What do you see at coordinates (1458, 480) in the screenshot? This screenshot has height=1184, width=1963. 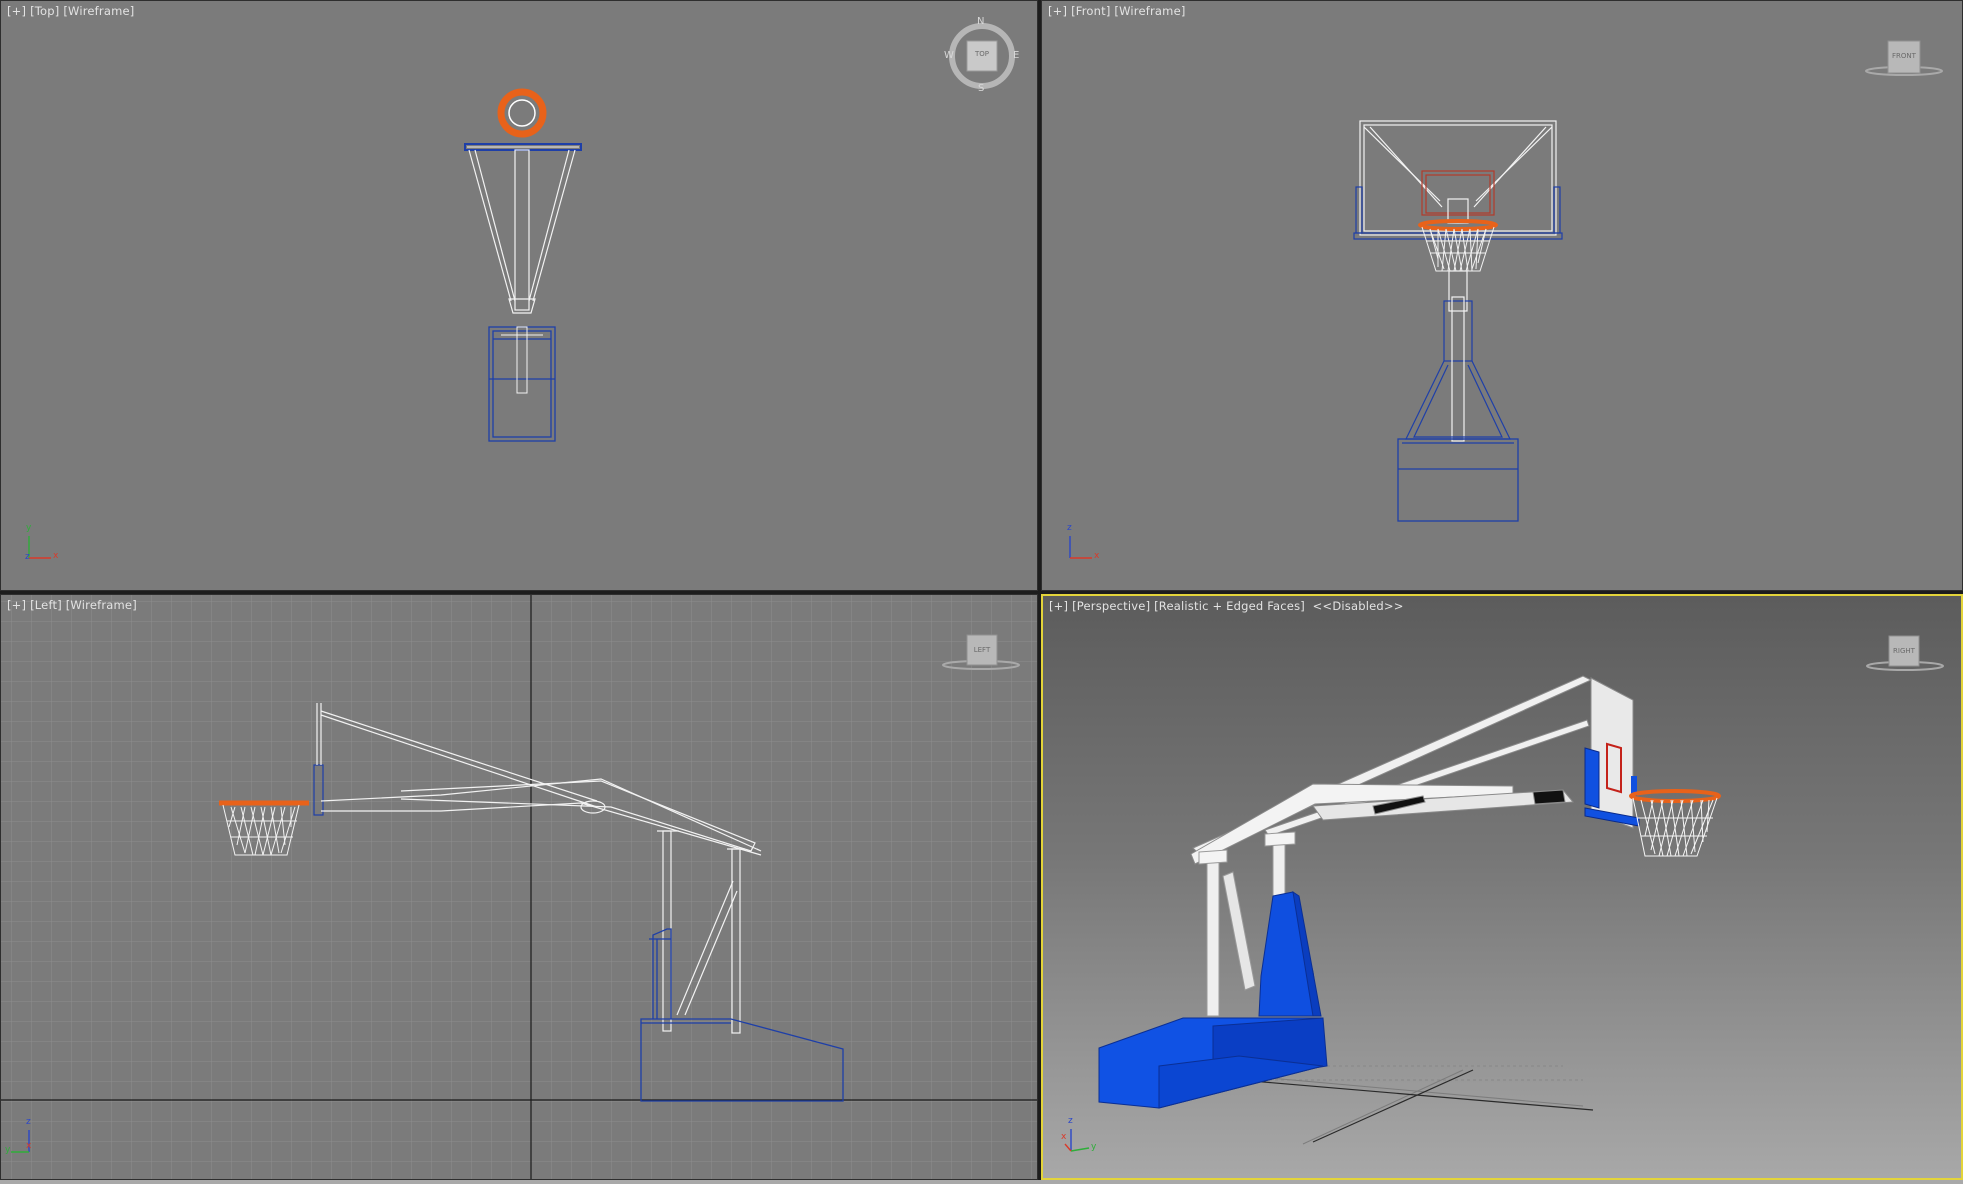 I see `base-front` at bounding box center [1458, 480].